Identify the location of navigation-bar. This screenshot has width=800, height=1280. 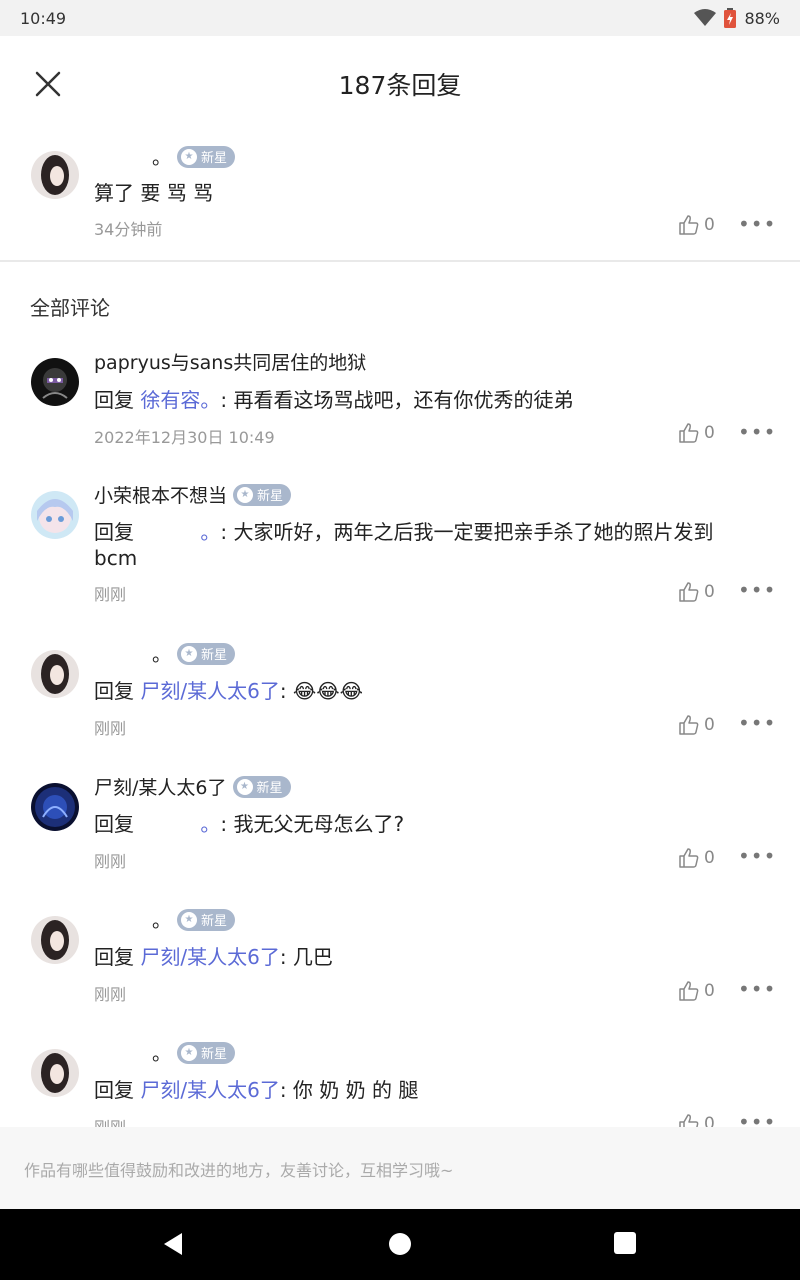
(400, 1244).